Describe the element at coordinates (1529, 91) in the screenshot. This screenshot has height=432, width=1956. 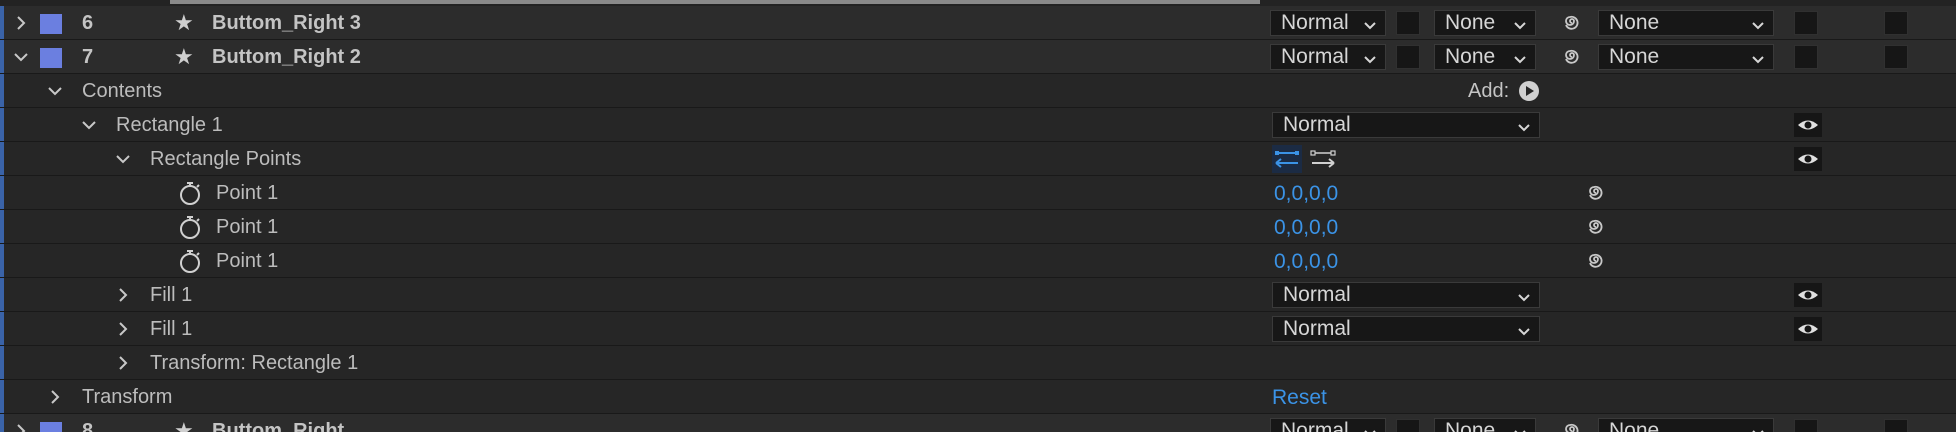
I see `play-icon` at that location.